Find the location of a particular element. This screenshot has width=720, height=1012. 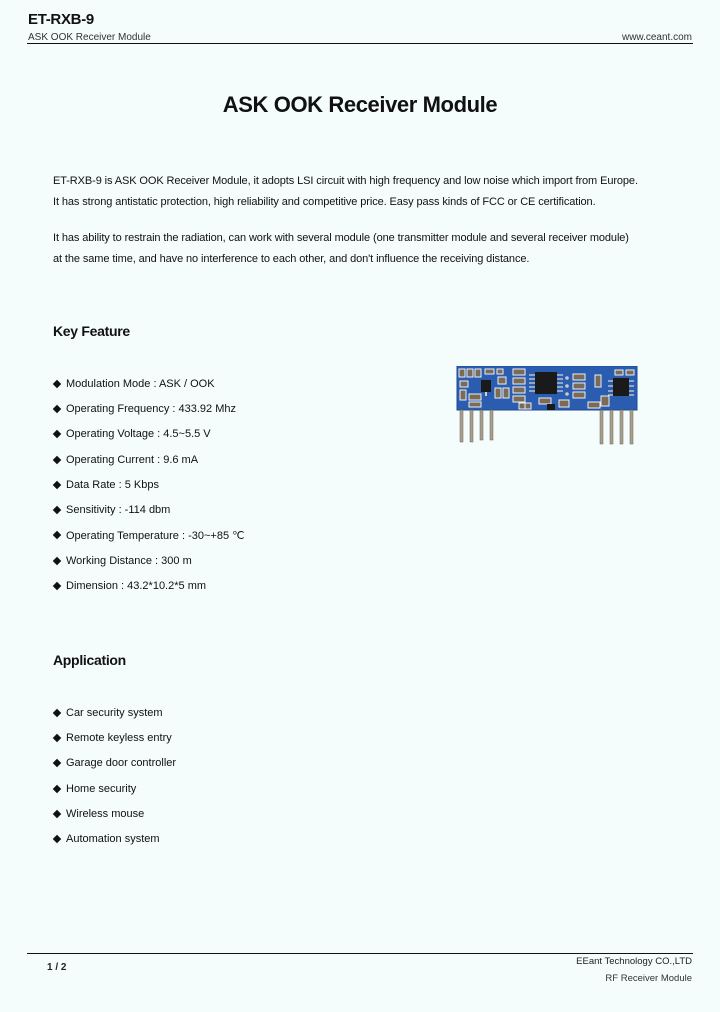

application-text: Remote keyless entry is located at coordinates (119, 737).